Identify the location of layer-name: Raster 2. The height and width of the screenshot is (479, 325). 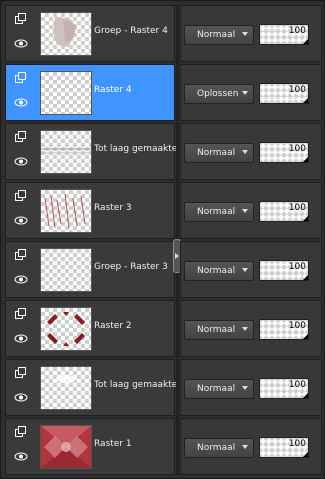
(113, 326).